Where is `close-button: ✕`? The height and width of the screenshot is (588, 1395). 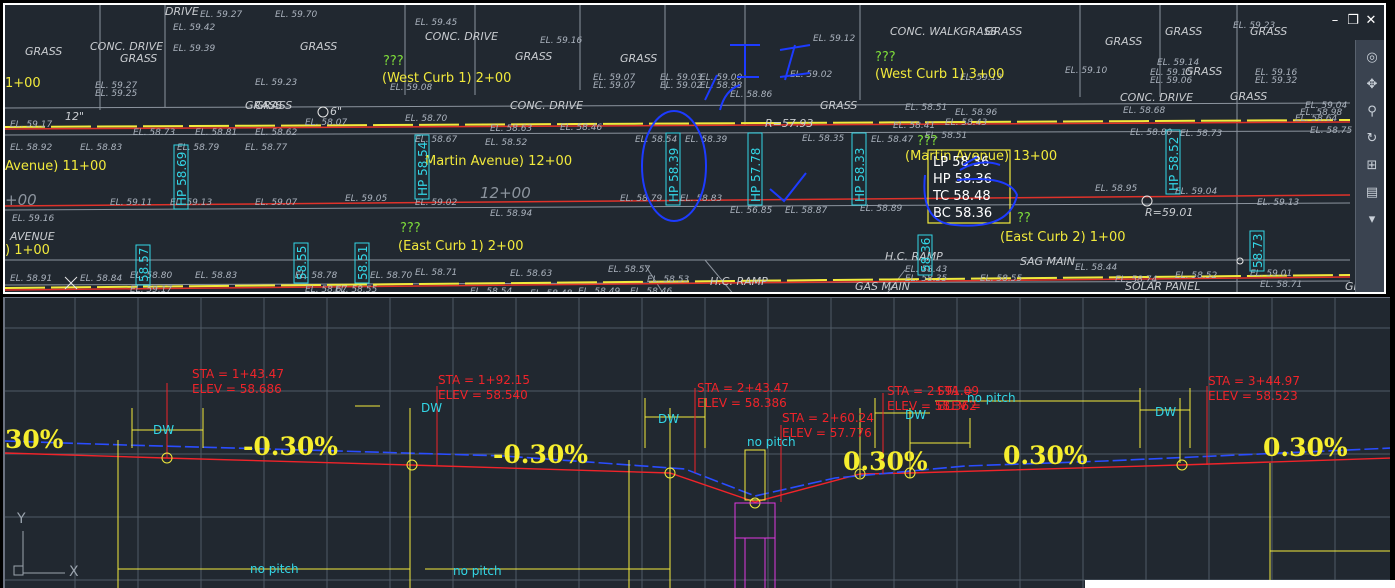
close-button: ✕ is located at coordinates (1371, 20).